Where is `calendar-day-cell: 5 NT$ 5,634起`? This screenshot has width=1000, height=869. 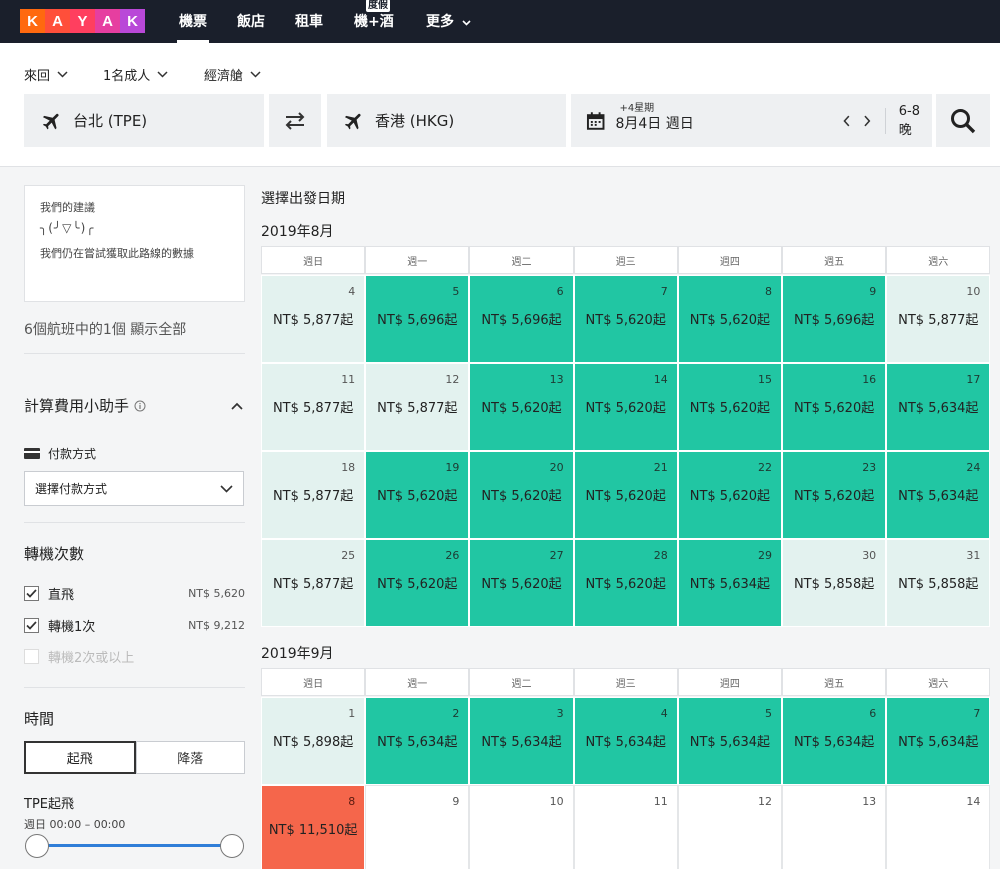
calendar-day-cell: 5 NT$ 5,634起 is located at coordinates (729, 741).